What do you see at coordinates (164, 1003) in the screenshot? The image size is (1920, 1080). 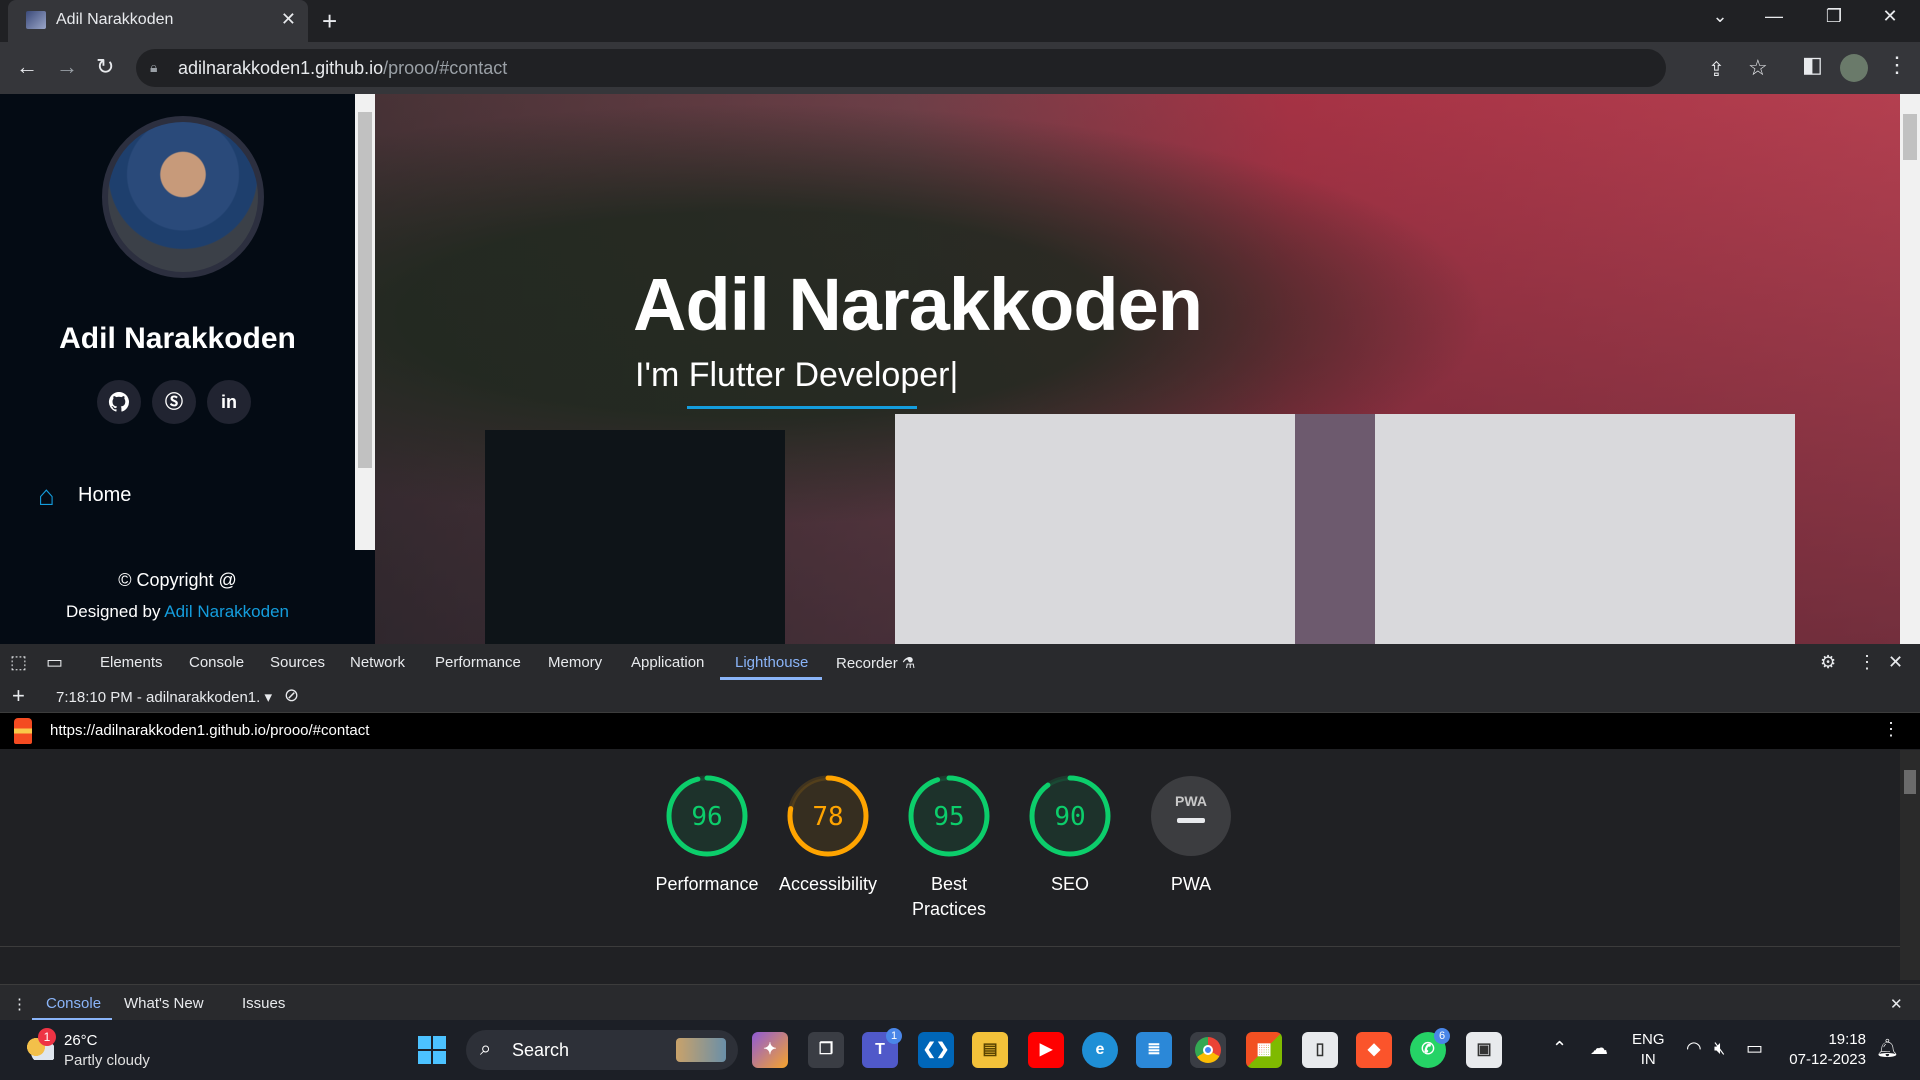 I see `drawer-tab-whats-new: What's New` at bounding box center [164, 1003].